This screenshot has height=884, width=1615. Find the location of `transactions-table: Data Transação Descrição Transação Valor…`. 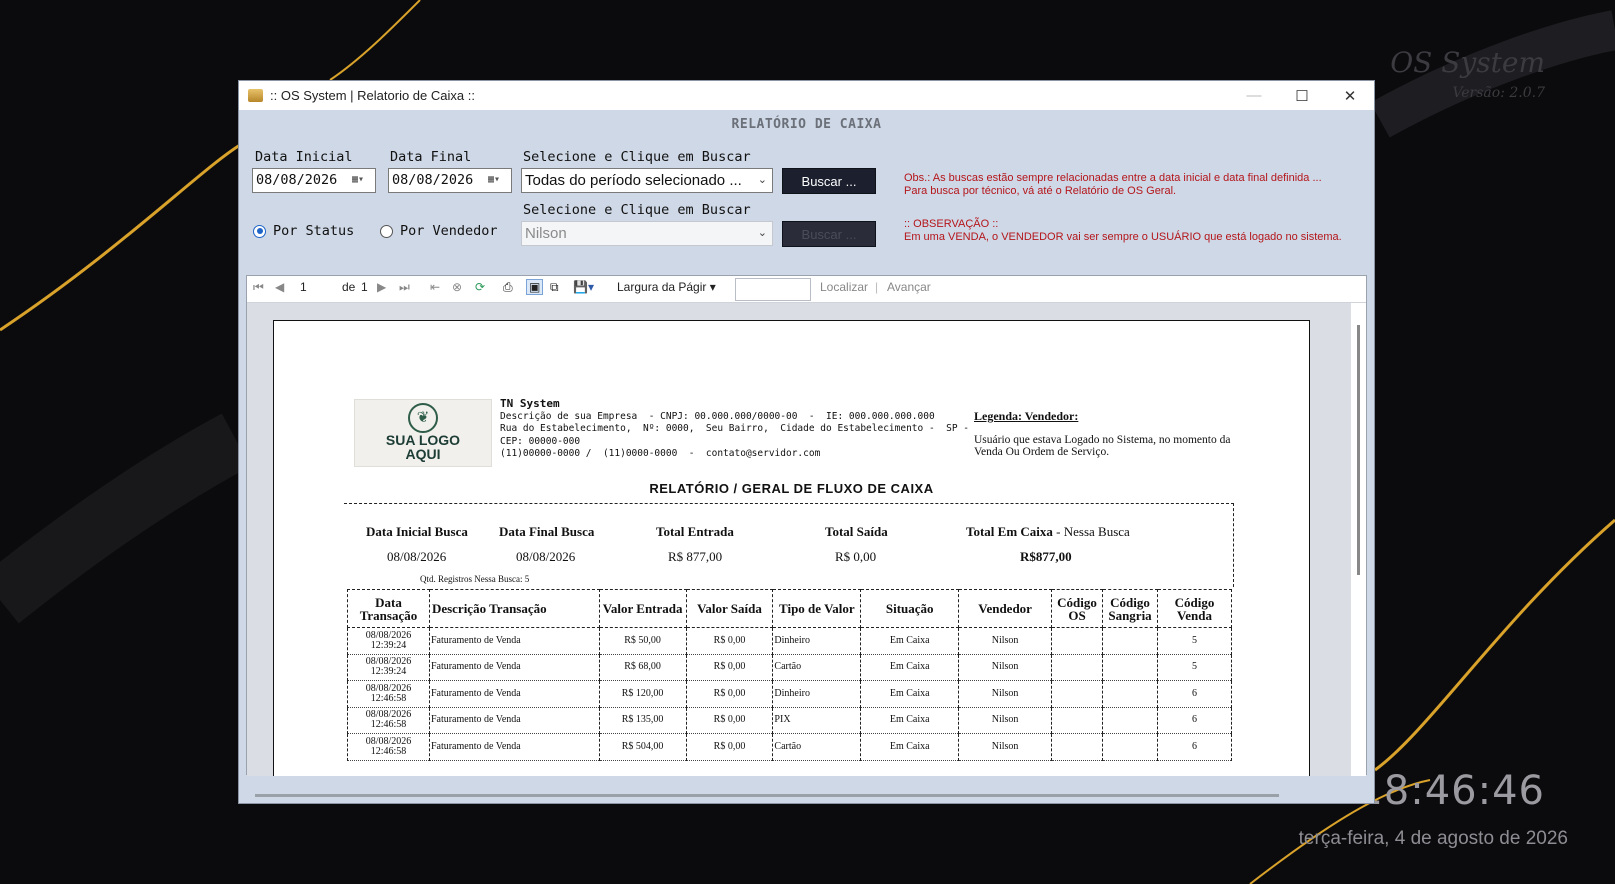

transactions-table: Data Transação Descrição Transação Valor… is located at coordinates (789, 675).